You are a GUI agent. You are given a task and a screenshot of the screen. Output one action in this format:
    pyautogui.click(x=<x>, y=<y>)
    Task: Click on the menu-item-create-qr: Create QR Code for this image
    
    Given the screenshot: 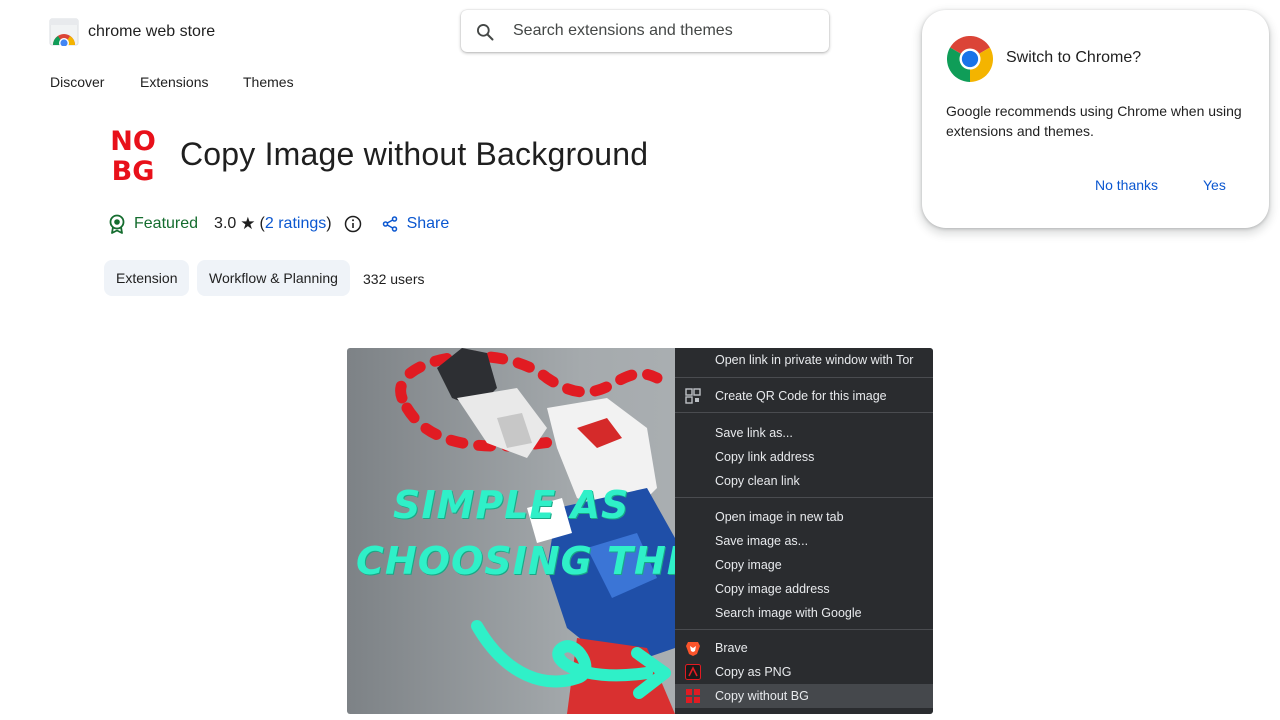 What is the action you would take?
    pyautogui.click(x=801, y=396)
    